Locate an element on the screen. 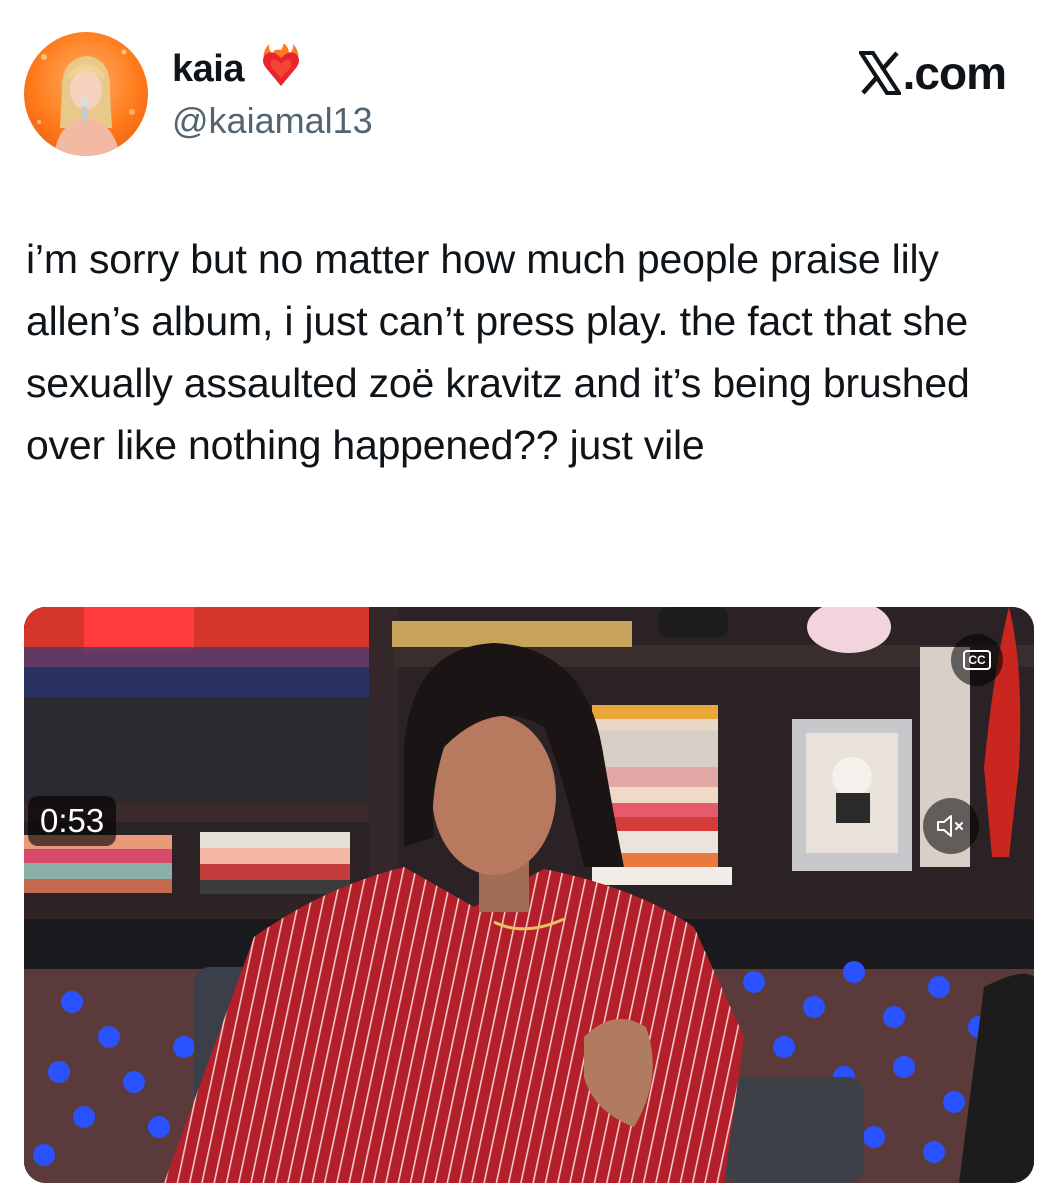  captions-button: CC is located at coordinates (977, 660).